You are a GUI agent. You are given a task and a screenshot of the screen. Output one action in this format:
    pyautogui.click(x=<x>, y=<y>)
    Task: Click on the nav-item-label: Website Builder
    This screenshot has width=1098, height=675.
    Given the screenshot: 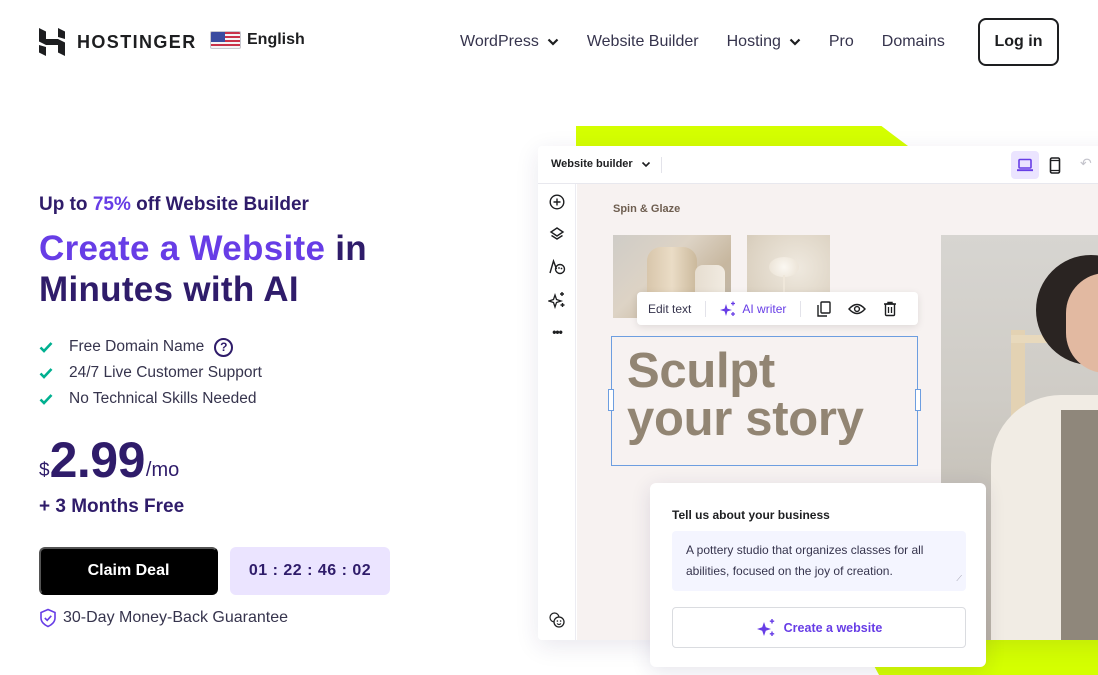 What is the action you would take?
    pyautogui.click(x=642, y=41)
    